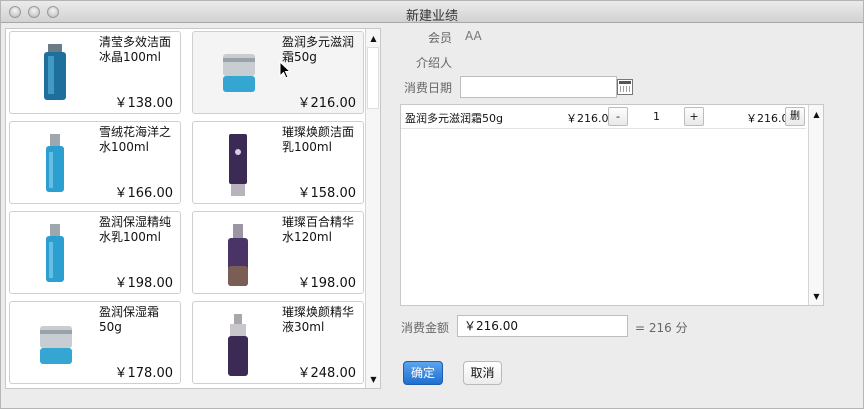 This screenshot has height=409, width=864. Describe the element at coordinates (661, 328) in the screenshot. I see `points-text: = 216 分` at that location.